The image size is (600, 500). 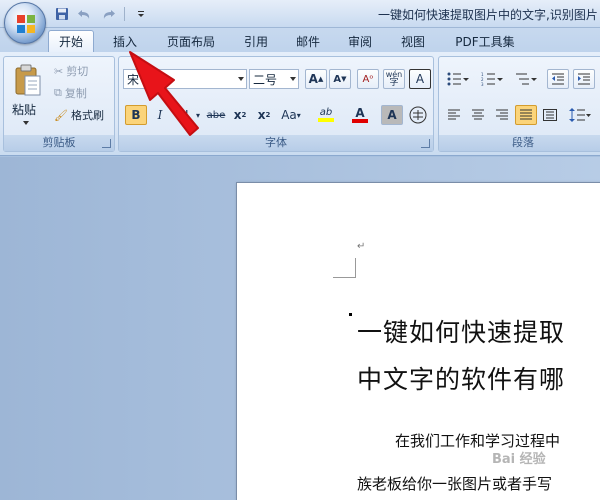 I want to click on highlight-button: ab, so click(x=326, y=115).